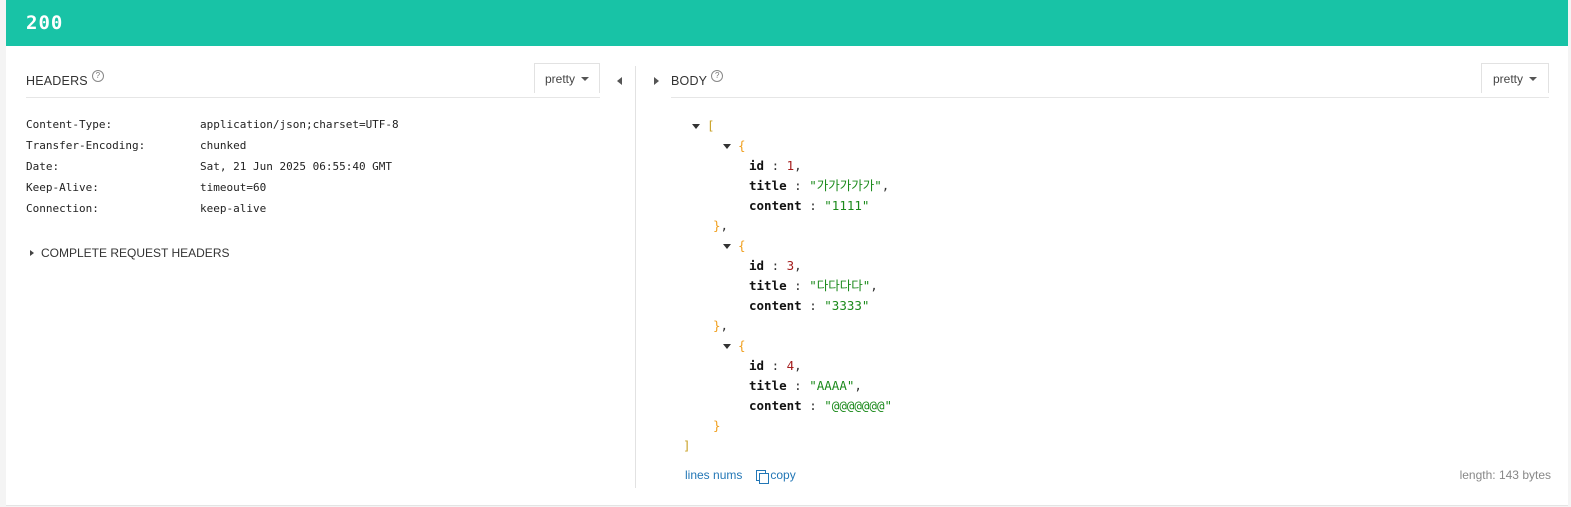 The height and width of the screenshot is (507, 1571). I want to click on header-row: Keep-Alive: timeout=60, so click(212, 187).